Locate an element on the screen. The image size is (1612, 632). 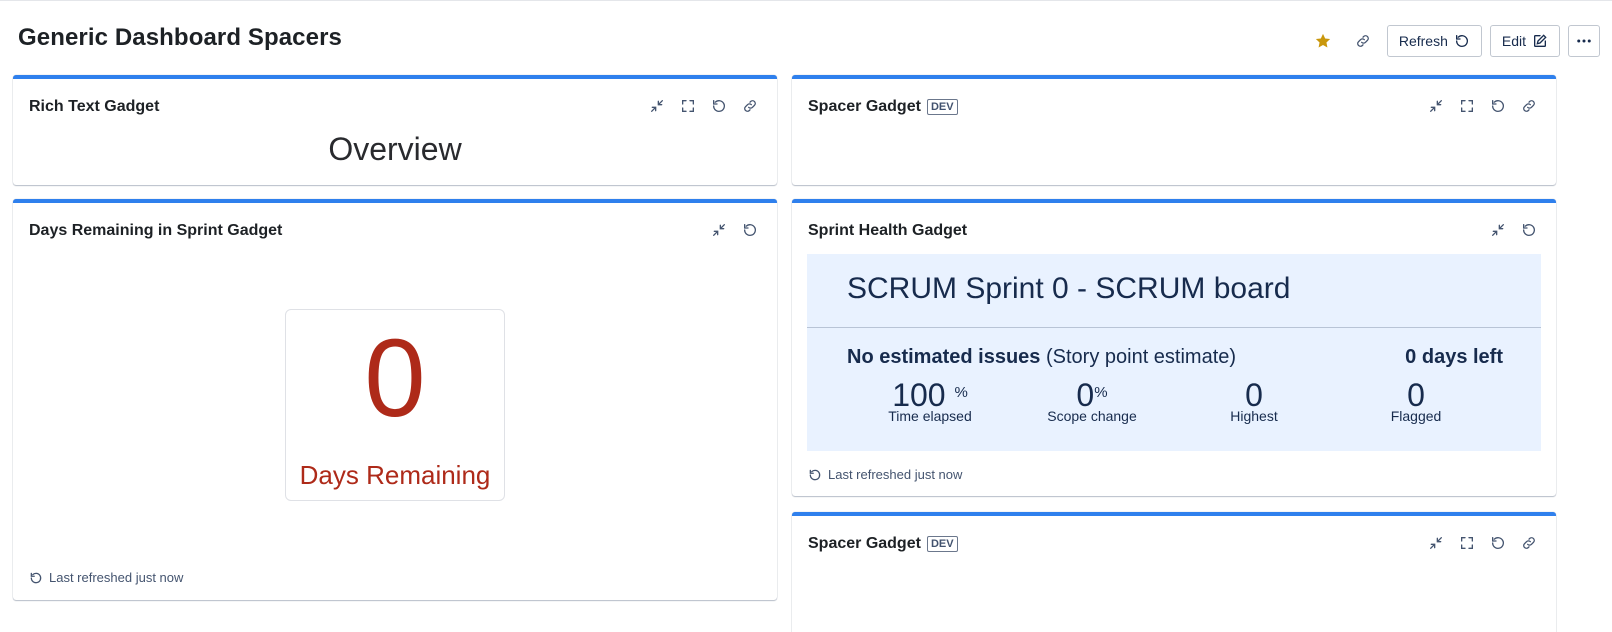
days-remaining-number: 0 is located at coordinates (395, 378).